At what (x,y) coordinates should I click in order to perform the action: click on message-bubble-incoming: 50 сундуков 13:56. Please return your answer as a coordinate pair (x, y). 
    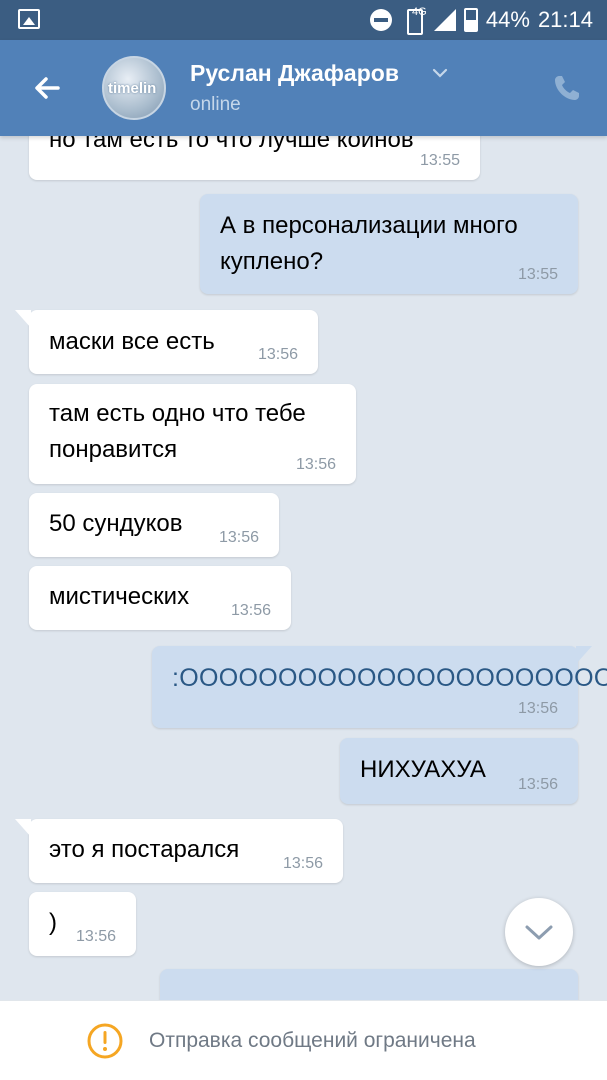
    Looking at the image, I should click on (154, 525).